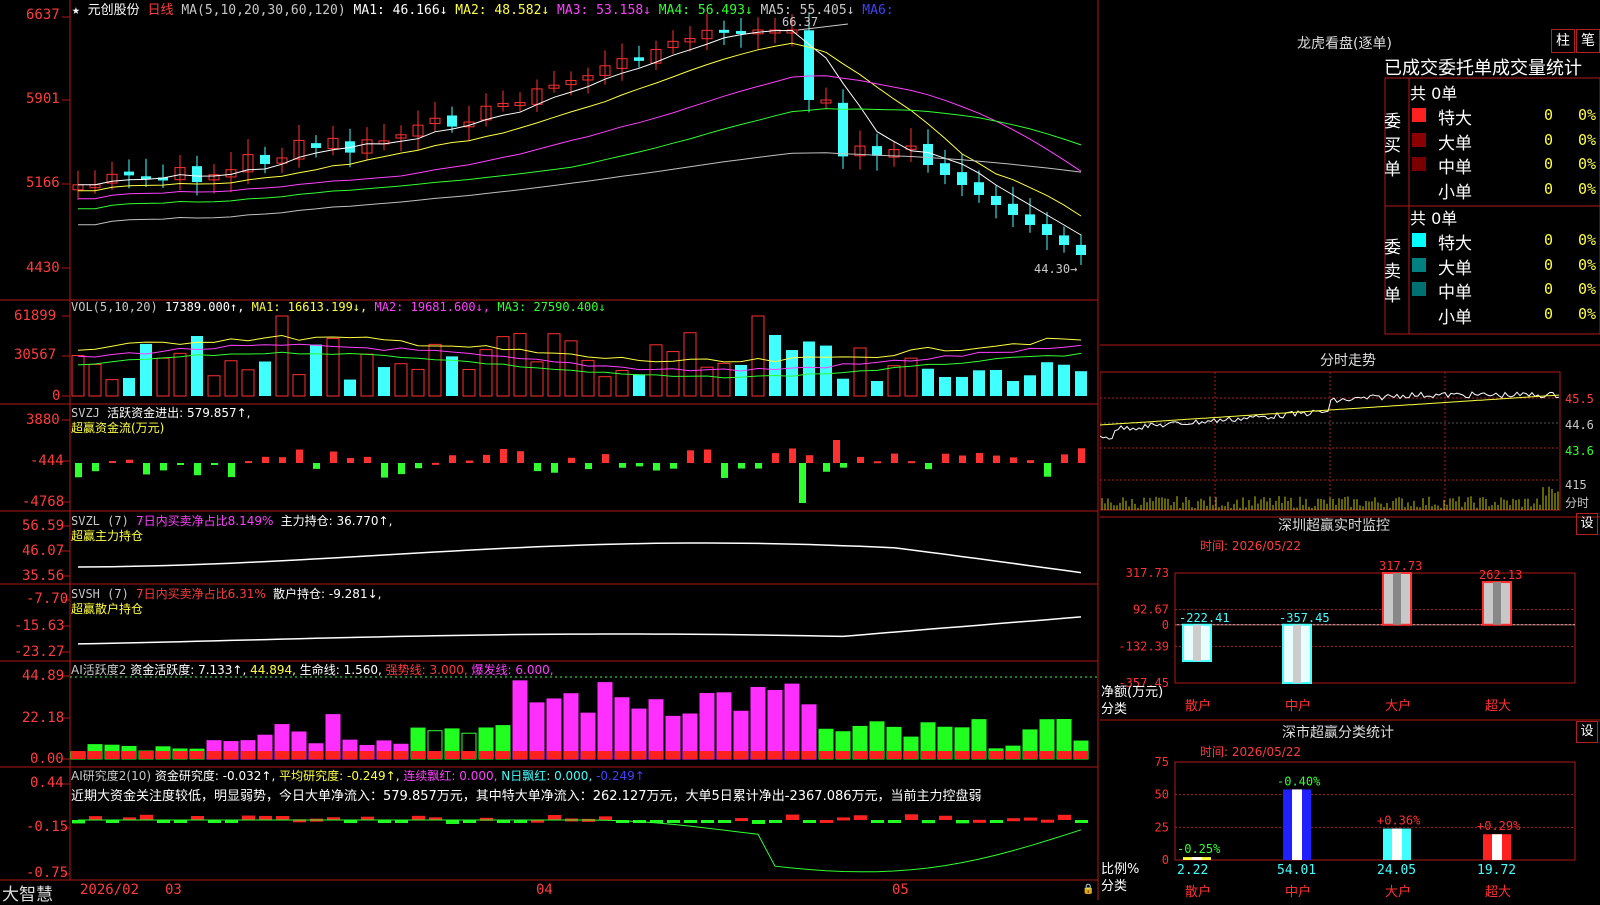 This screenshot has height=905, width=1600. Describe the element at coordinates (1338, 733) in the screenshot. I see `sz-class-title: 深市超赢分类统计` at that location.